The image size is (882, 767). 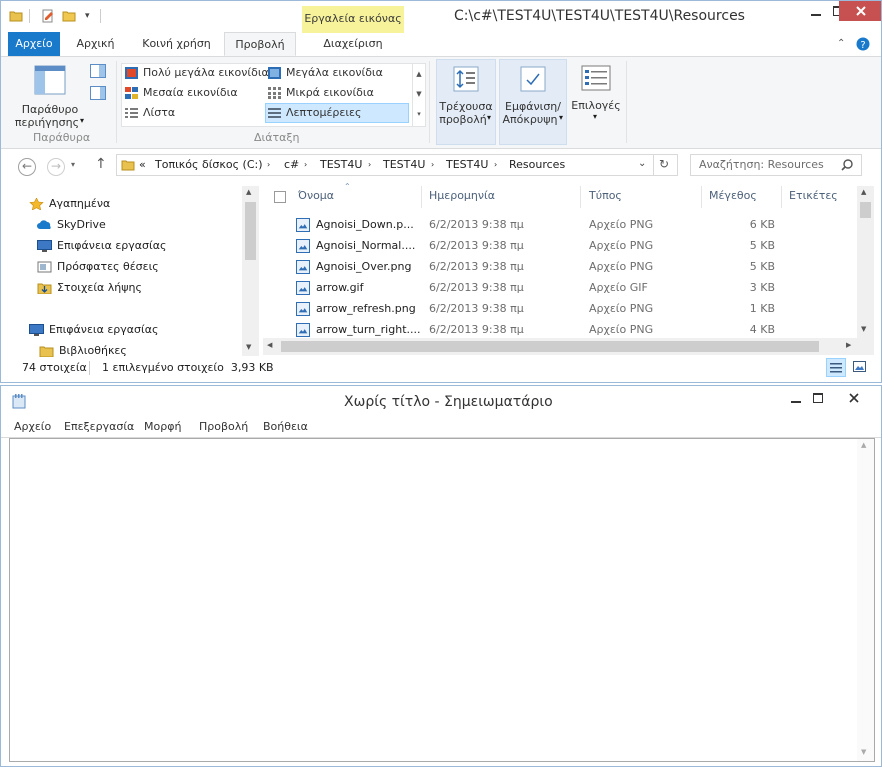 I want to click on nav-downloads: Στοιχεία λήψης, so click(x=89, y=288).